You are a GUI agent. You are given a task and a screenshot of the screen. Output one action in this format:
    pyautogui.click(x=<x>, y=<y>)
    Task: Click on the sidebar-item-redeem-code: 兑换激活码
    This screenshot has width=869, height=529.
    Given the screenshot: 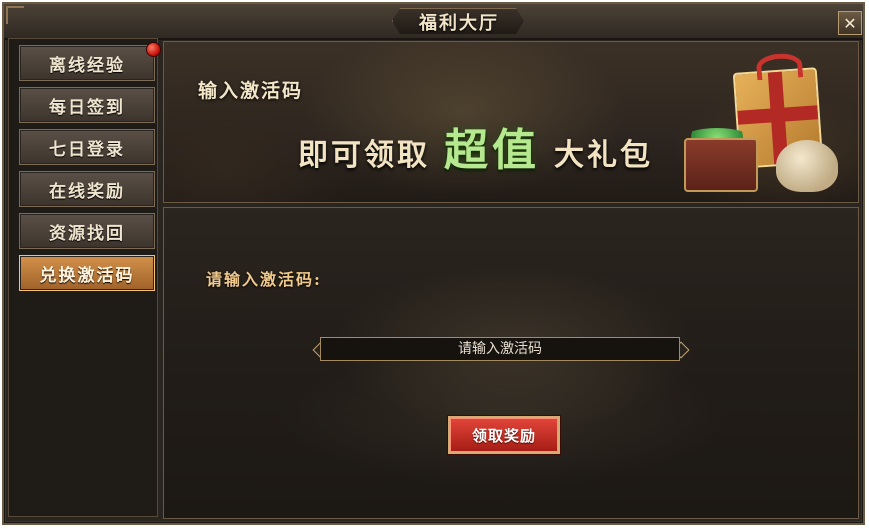 What is the action you would take?
    pyautogui.click(x=87, y=273)
    